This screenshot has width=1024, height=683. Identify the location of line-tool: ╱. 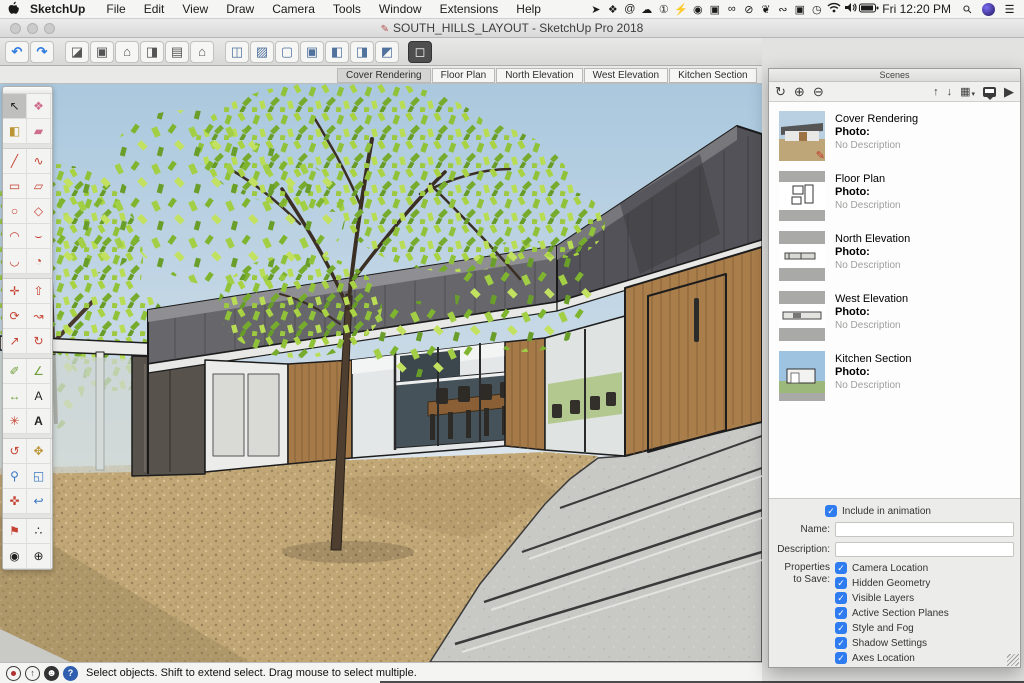
(15, 161).